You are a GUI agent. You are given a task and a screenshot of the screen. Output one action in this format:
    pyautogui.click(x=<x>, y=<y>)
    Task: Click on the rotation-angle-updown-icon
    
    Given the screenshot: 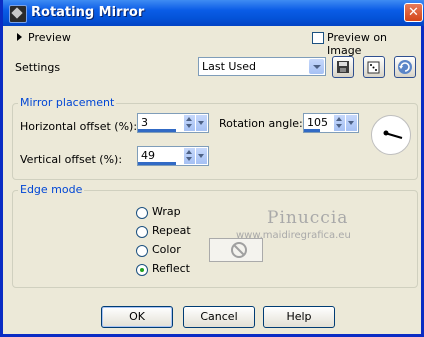 What is the action you would take?
    pyautogui.click(x=339, y=123)
    